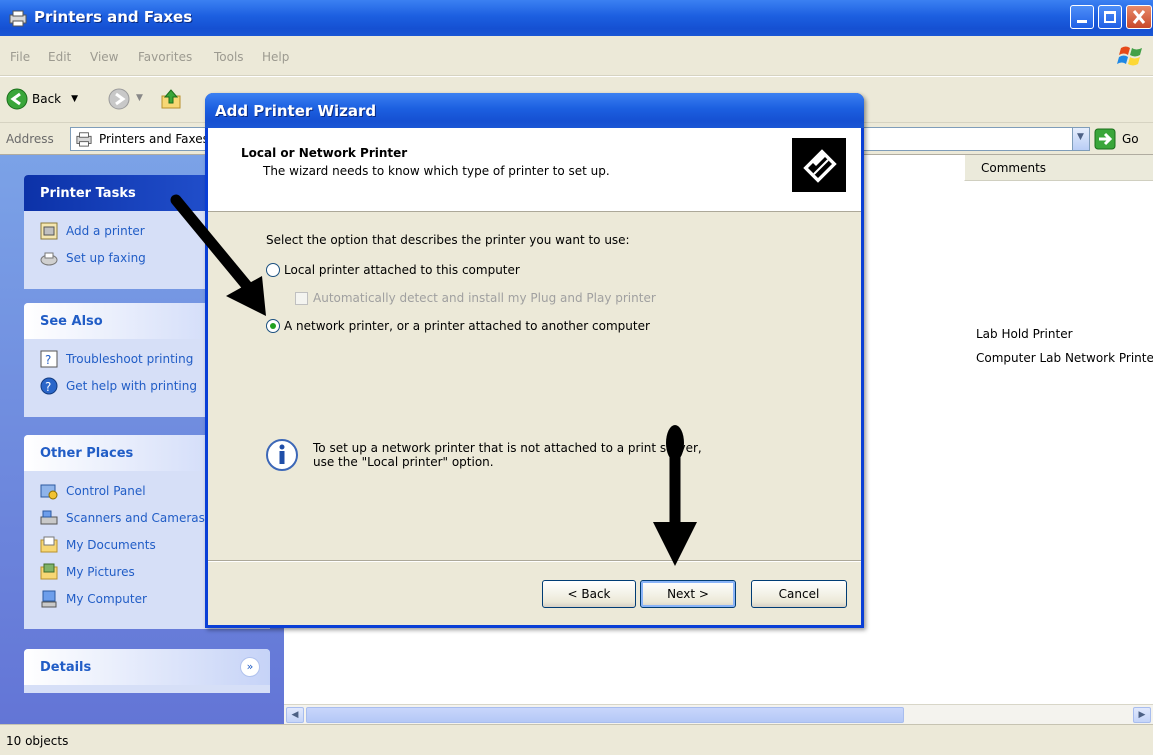 The image size is (1153, 755). What do you see at coordinates (104, 57) in the screenshot?
I see `menu-view: View` at bounding box center [104, 57].